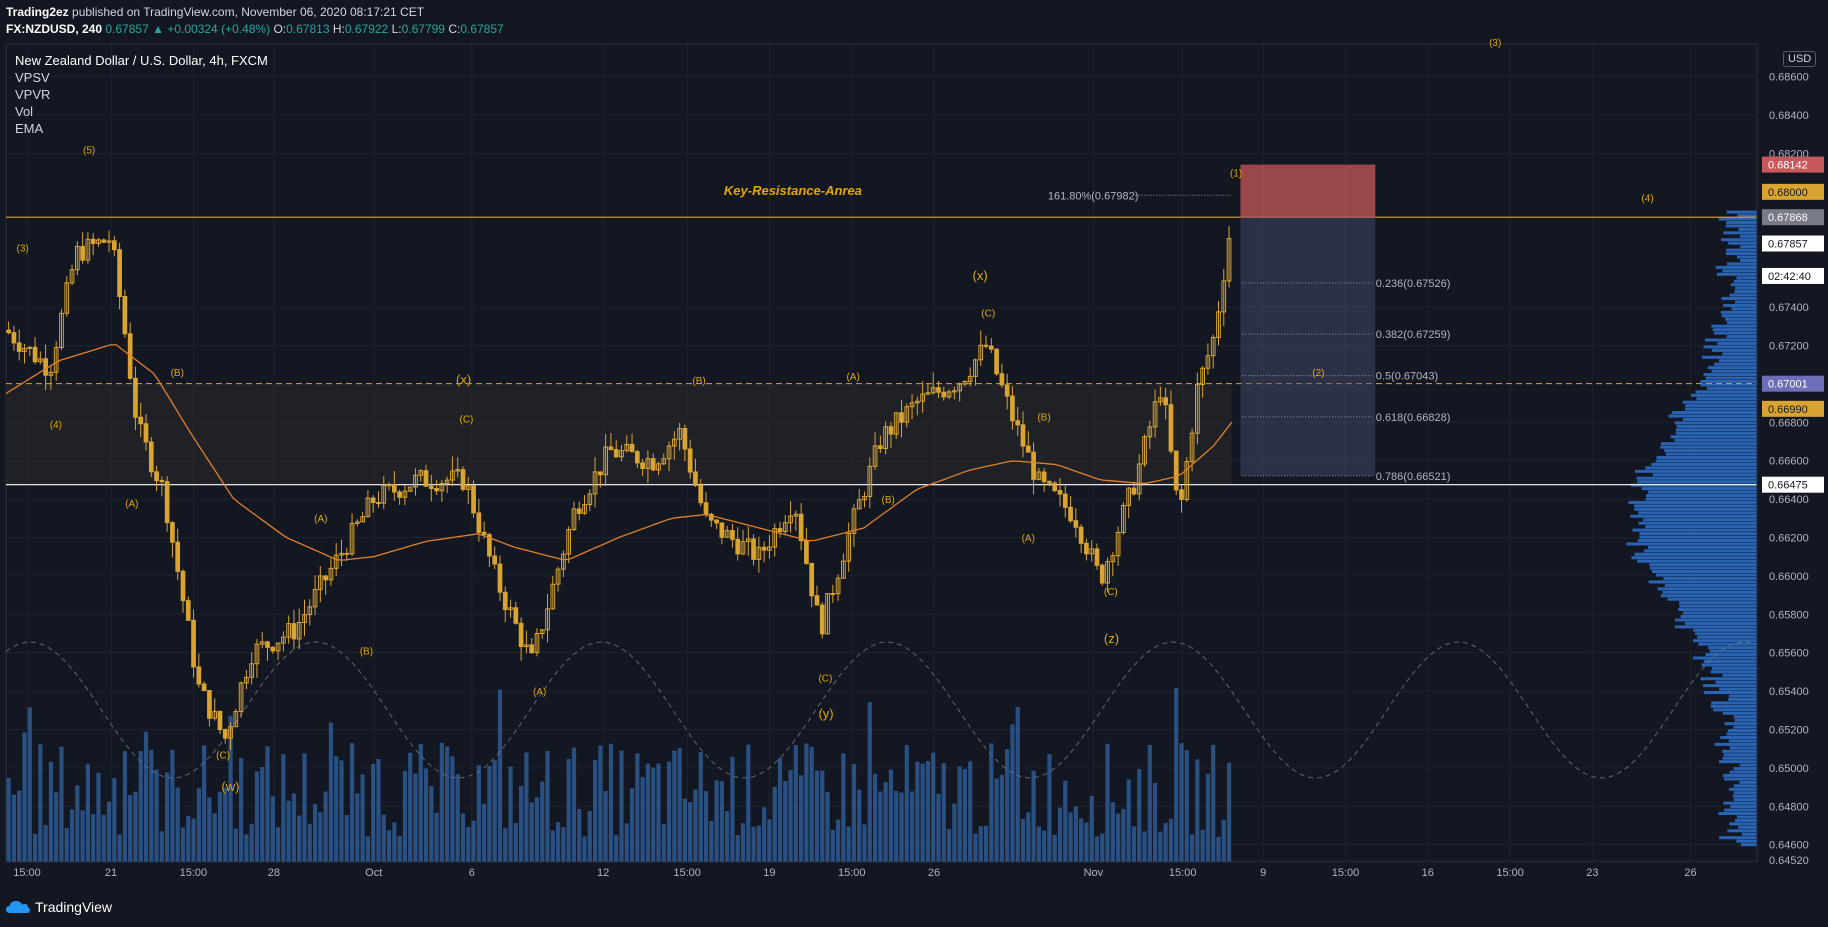 Image resolution: width=1828 pixels, height=927 pixels. Describe the element at coordinates (1413, 477) in the screenshot. I see `fib-label: 0.786(0.66521)` at that location.